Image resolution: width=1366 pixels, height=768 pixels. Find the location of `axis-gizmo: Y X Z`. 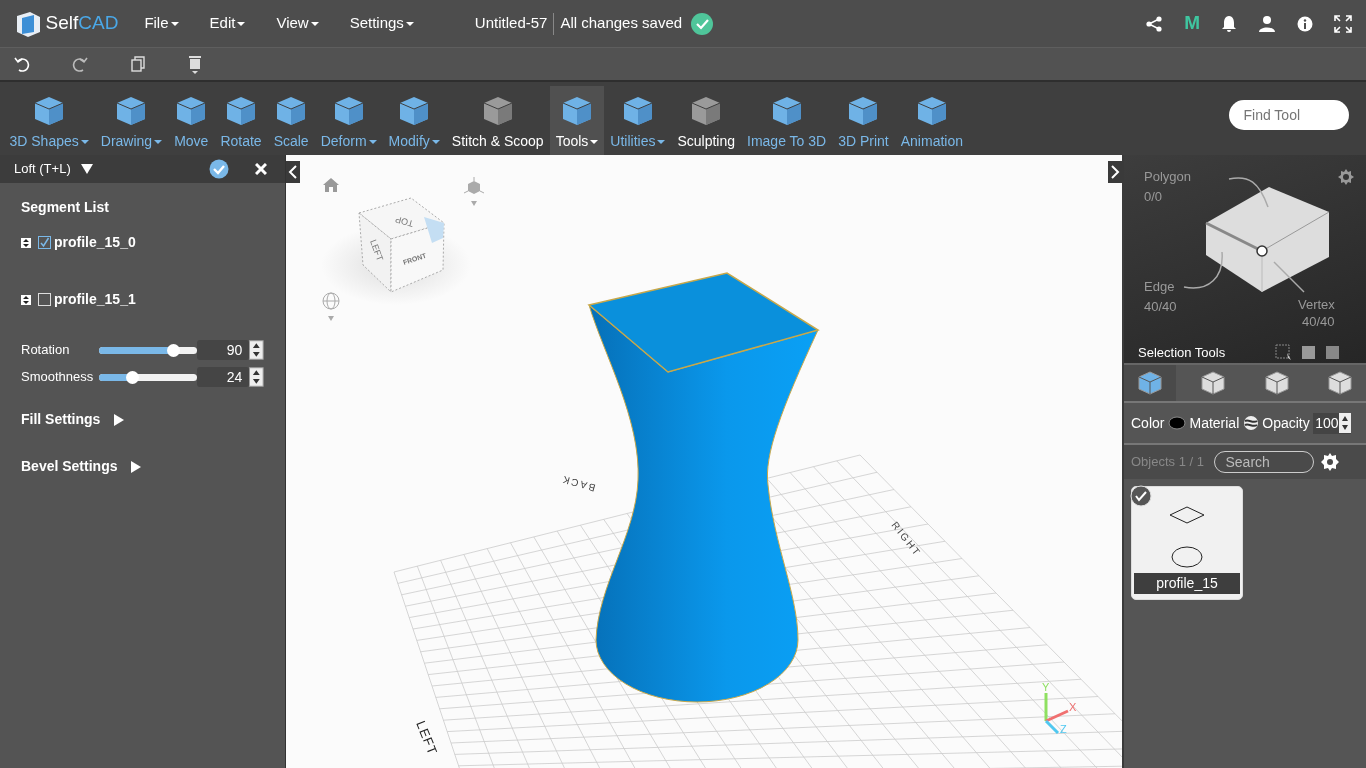

axis-gizmo: Y X Z is located at coordinates (1059, 708).